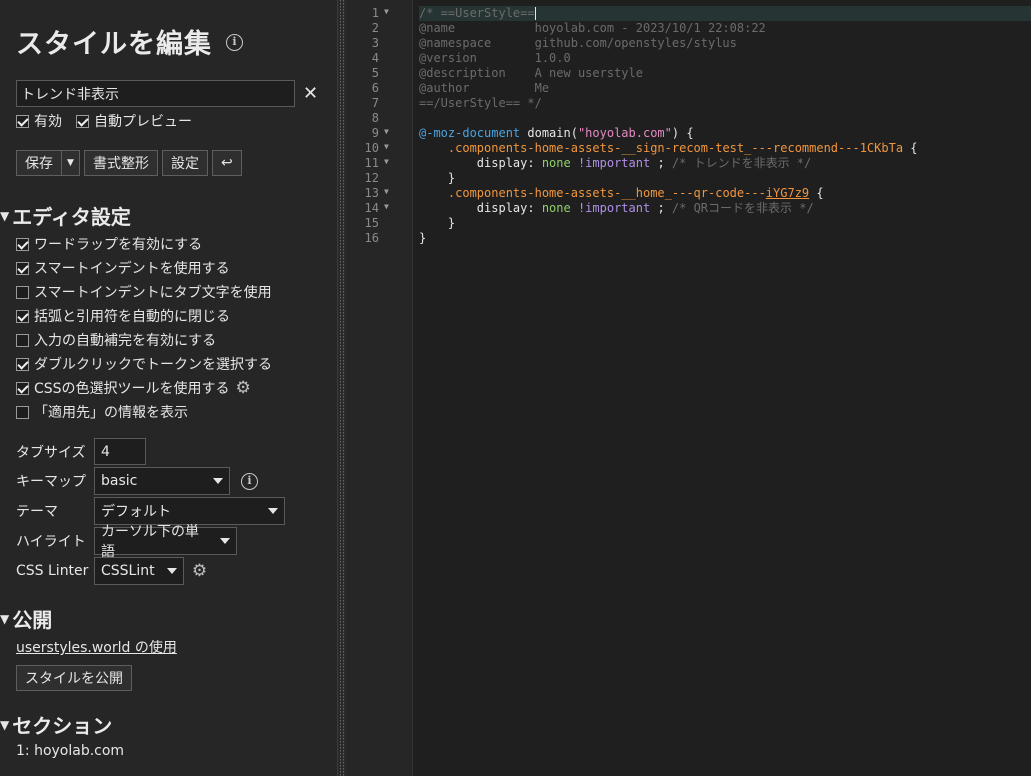 The image size is (1031, 776). Describe the element at coordinates (725, 88) in the screenshot. I see `code-line: @author Me` at that location.